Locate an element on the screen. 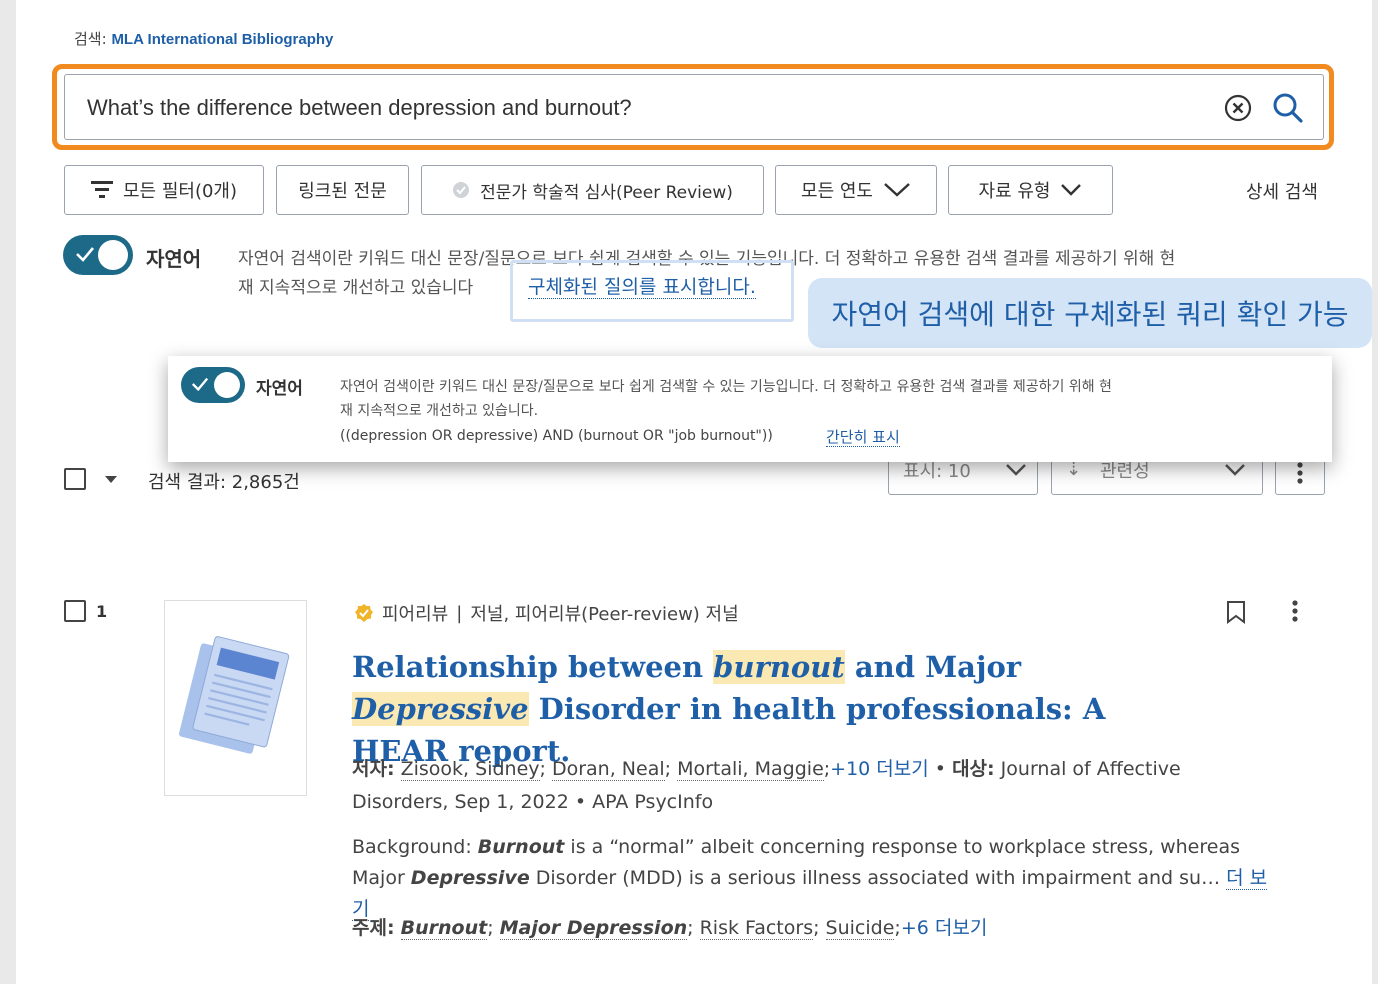  annotation-callout: 자연어 검색에 대한 구체화된 쿼리 확인 가능 is located at coordinates (1090, 313).